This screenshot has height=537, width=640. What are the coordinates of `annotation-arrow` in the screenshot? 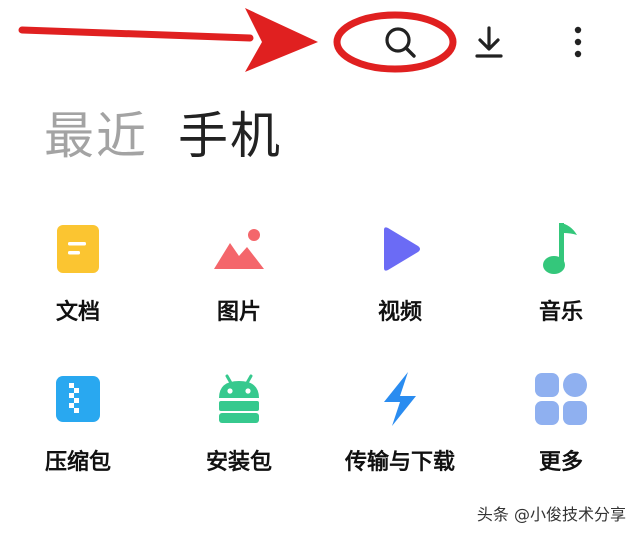 It's located at (168, 40).